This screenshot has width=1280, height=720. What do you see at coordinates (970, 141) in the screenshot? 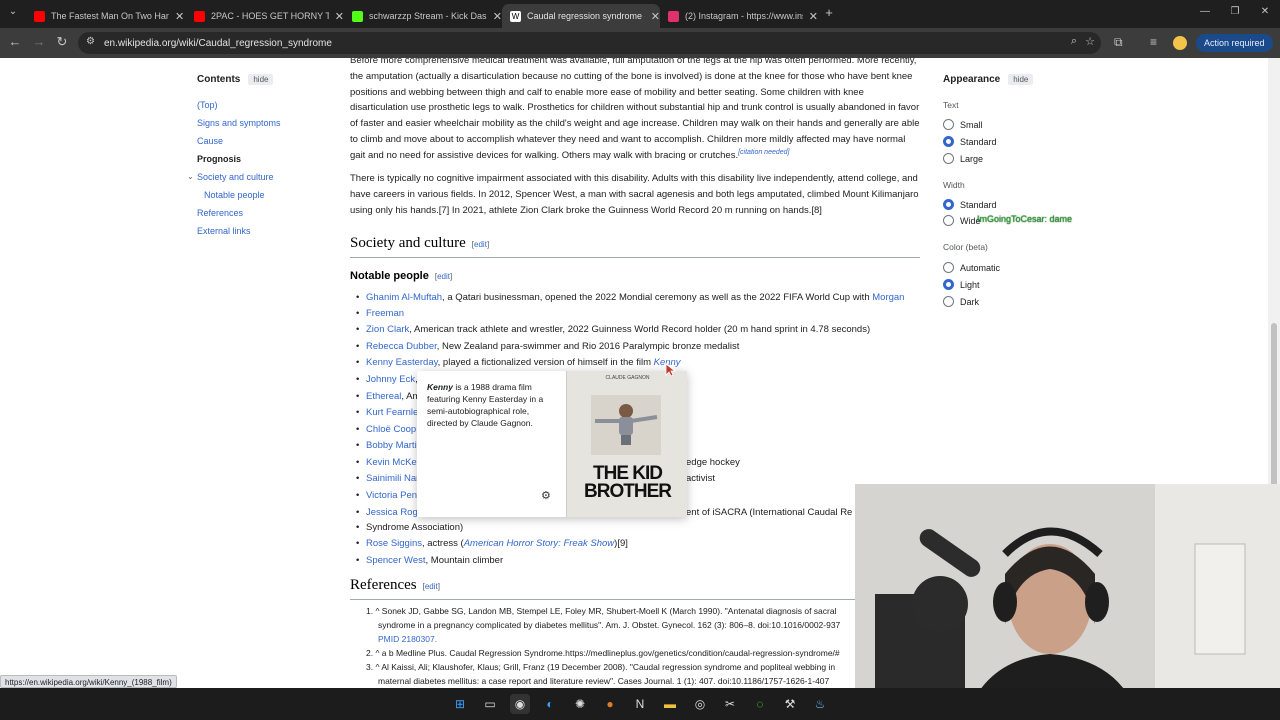
I see `radio-text-standard: Standard` at bounding box center [970, 141].